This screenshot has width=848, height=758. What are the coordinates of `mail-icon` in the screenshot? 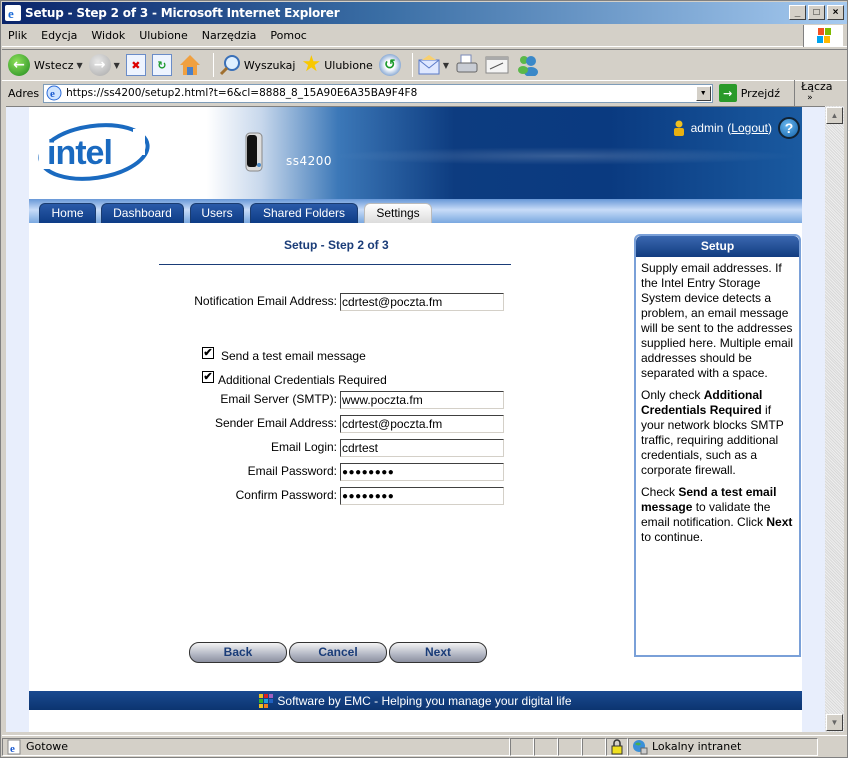 It's located at (429, 65).